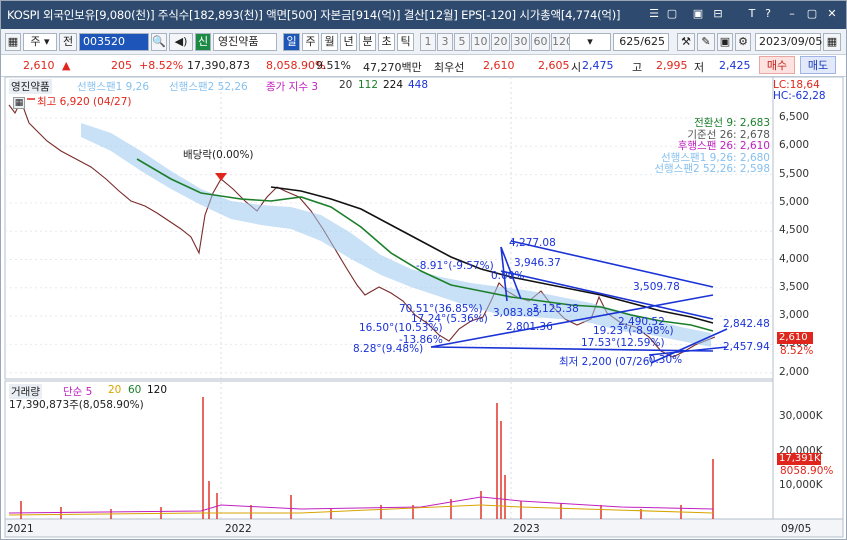  What do you see at coordinates (208, 87) in the screenshot?
I see `legend-span2: 선행스팬2 52,26` at bounding box center [208, 87].